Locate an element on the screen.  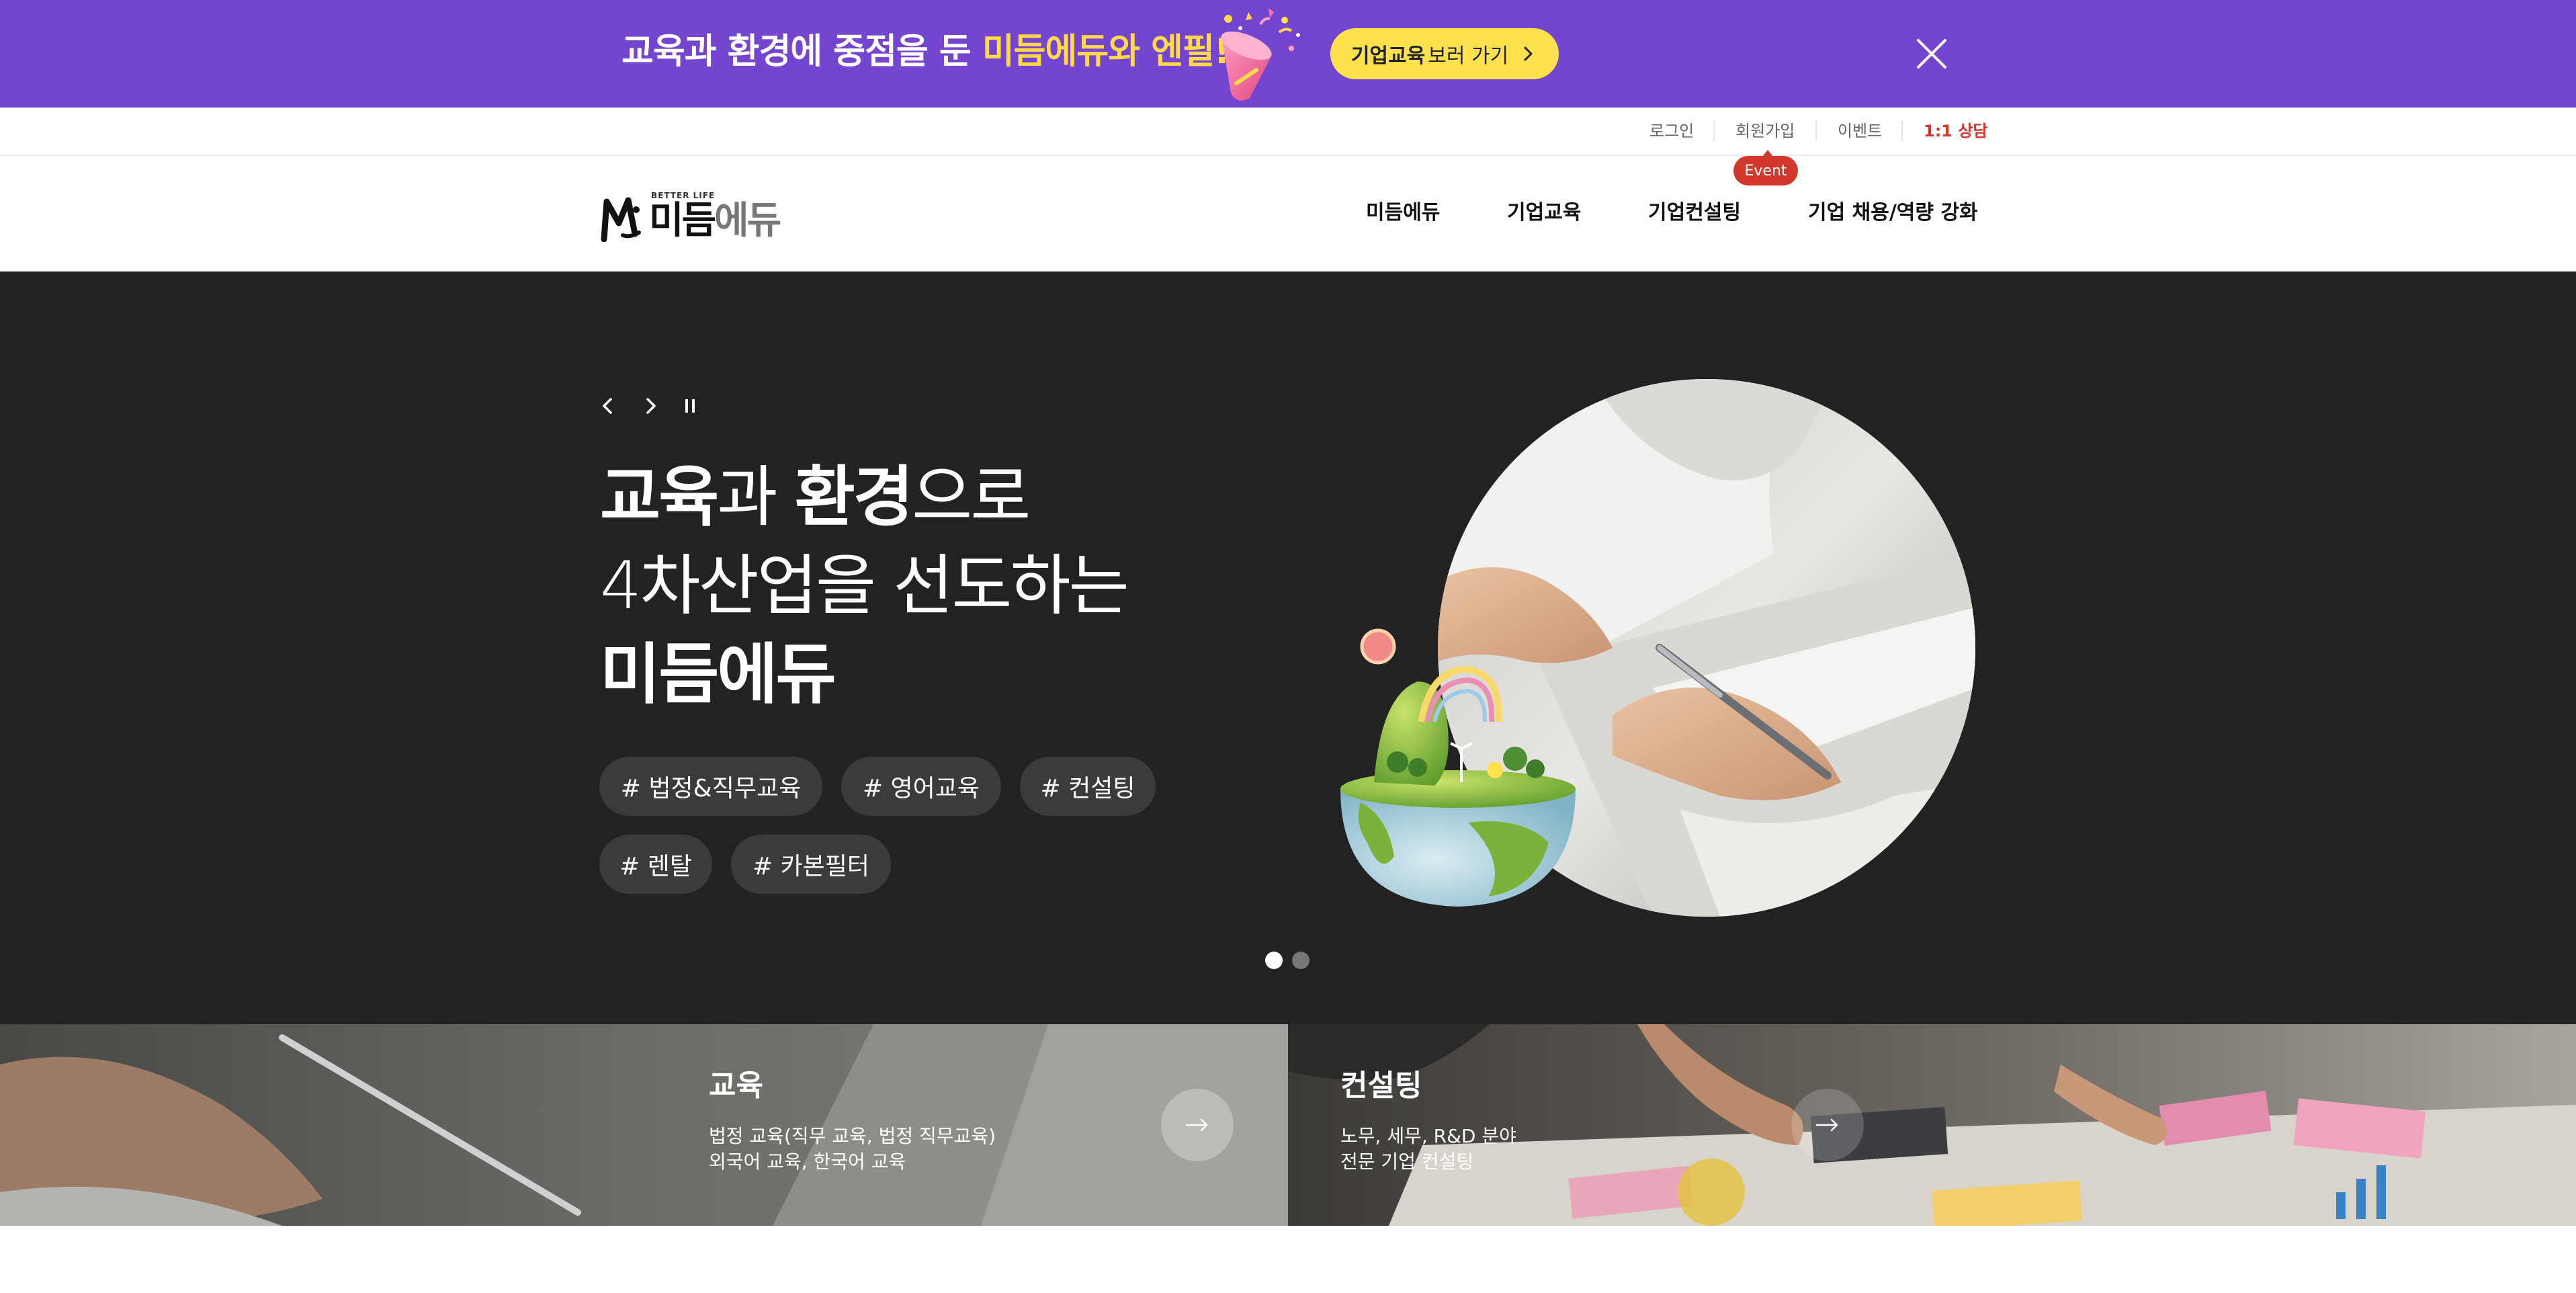
logo-mark-icon is located at coordinates (621, 219).